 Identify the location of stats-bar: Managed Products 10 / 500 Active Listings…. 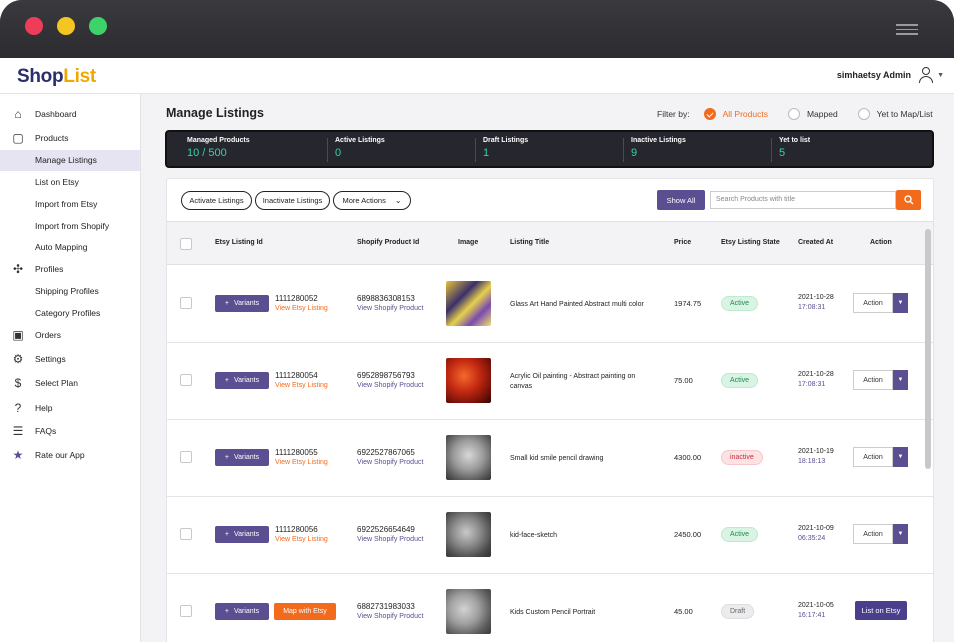
(549, 149).